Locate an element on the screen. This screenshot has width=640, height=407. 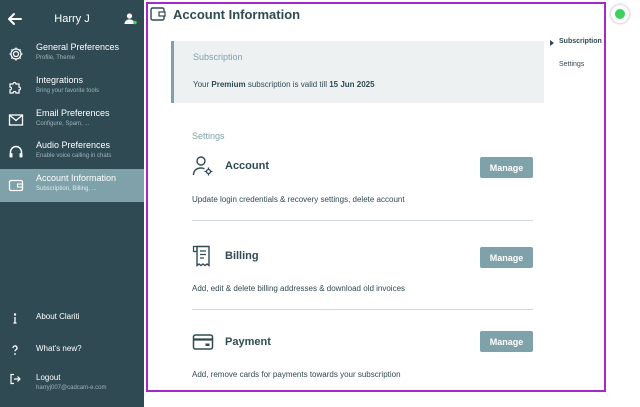
about-label: About Clariti is located at coordinates (58, 316).